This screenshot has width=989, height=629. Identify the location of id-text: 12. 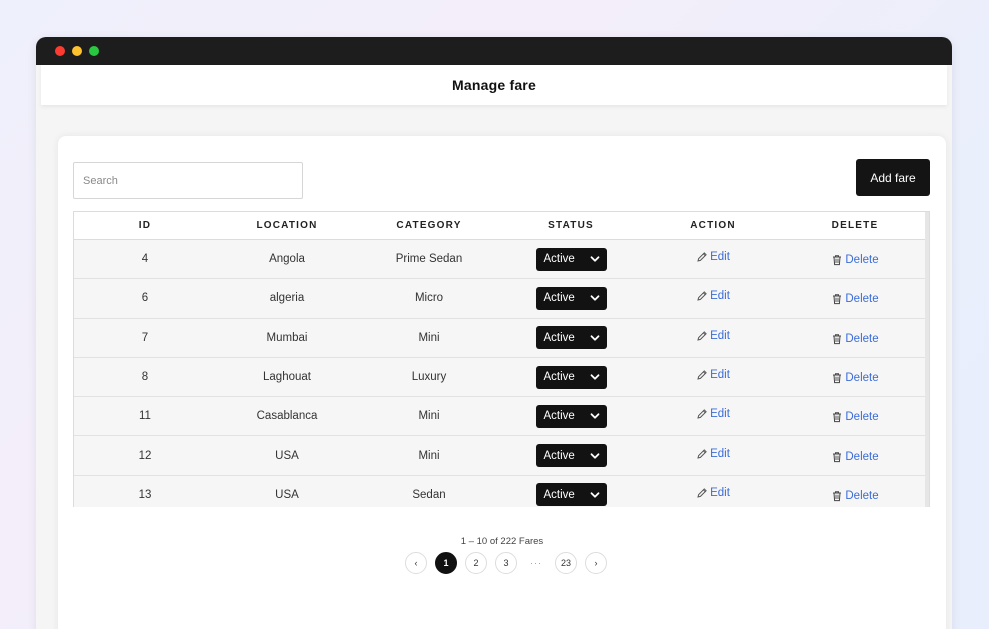
(145, 455).